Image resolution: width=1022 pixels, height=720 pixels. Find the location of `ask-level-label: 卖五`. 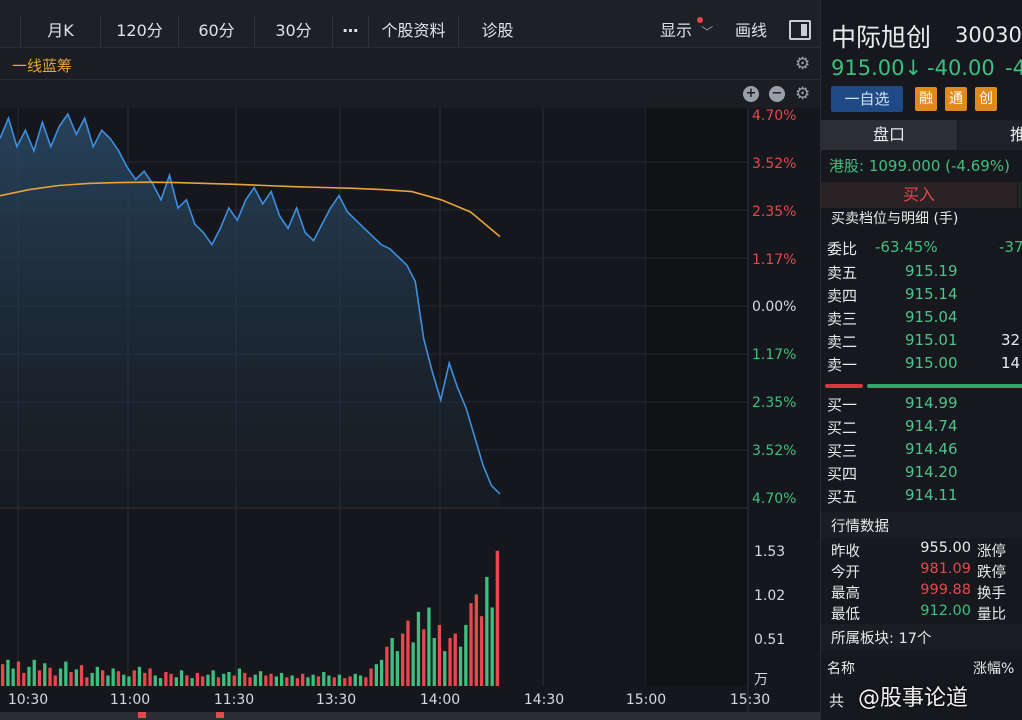

ask-level-label: 卖五 is located at coordinates (842, 273).